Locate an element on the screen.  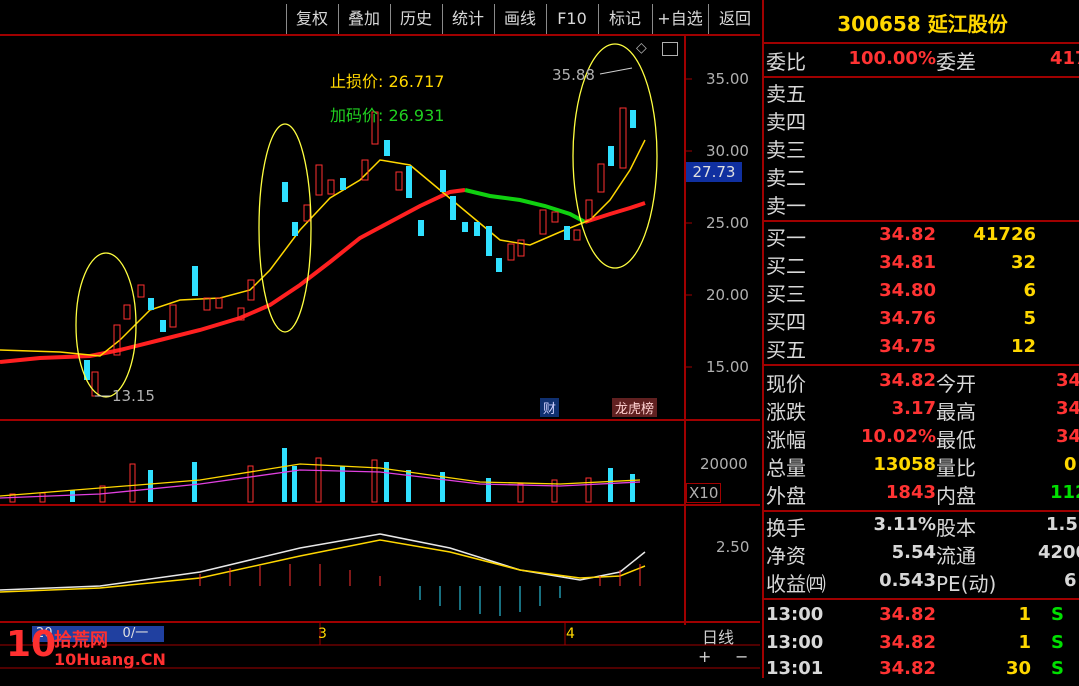
buy-2-volume: 32 is located at coordinates (1023, 262).